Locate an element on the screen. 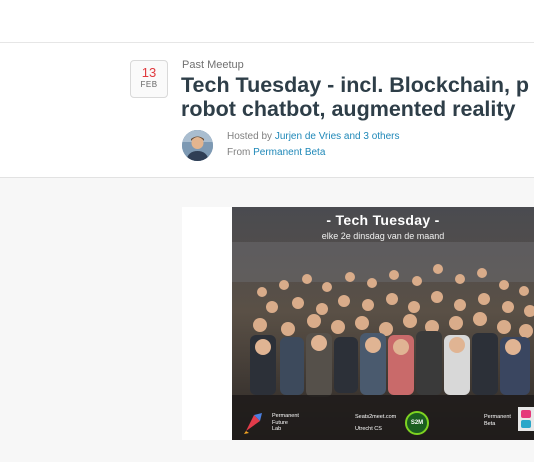 This screenshot has width=534, height=462. logo-seats2meet-text: Seats2meet.com is located at coordinates (376, 417).